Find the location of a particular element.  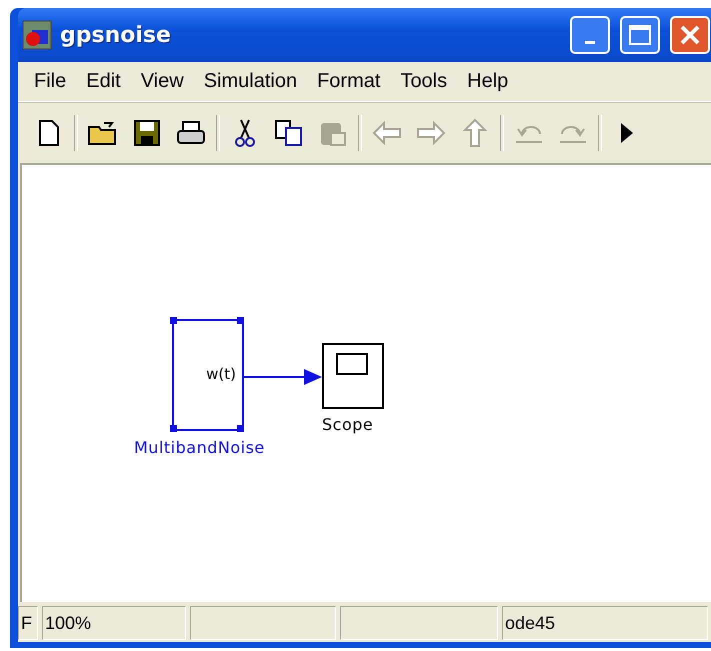

maximize-button is located at coordinates (640, 35).